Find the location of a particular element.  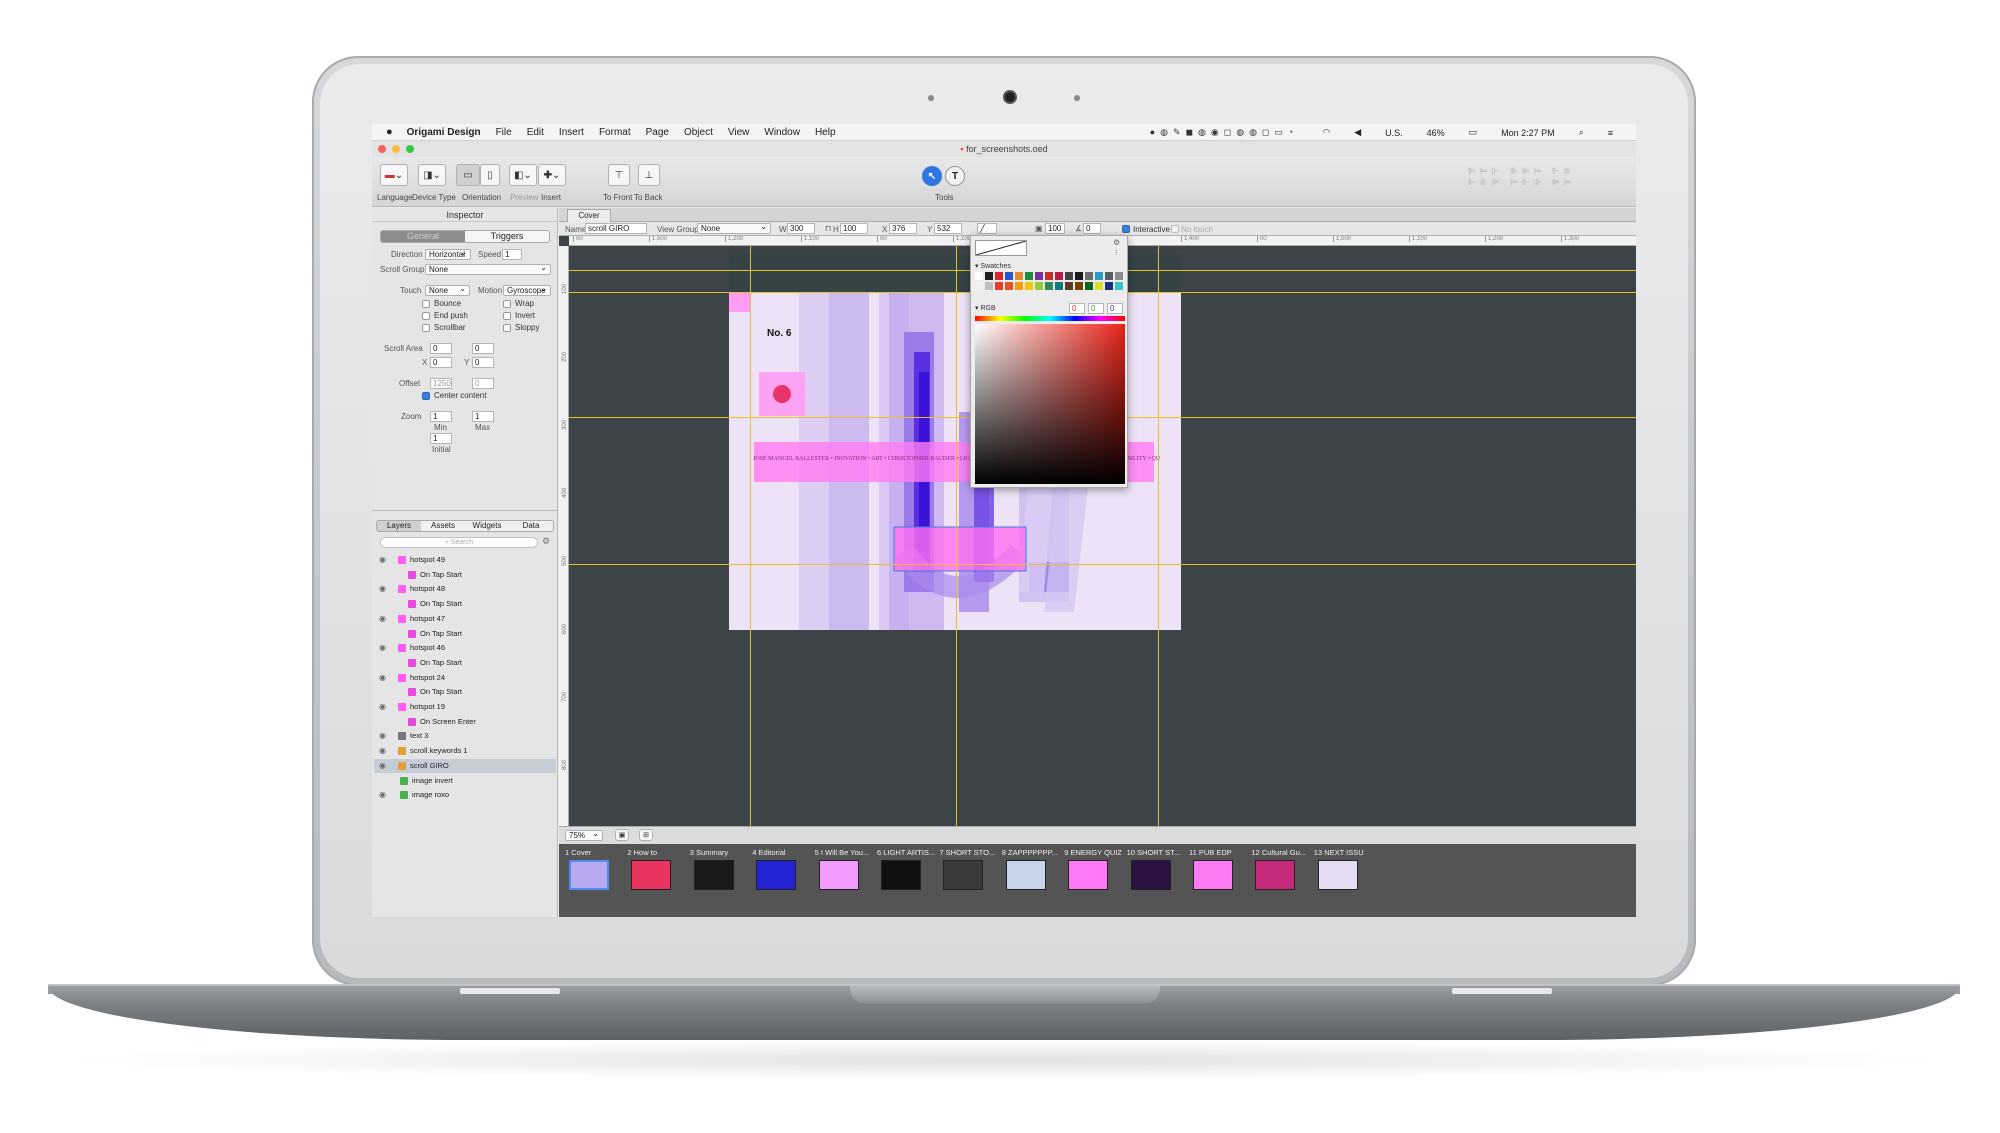

spotlight-icon: ⌕ is located at coordinates (1581, 132).